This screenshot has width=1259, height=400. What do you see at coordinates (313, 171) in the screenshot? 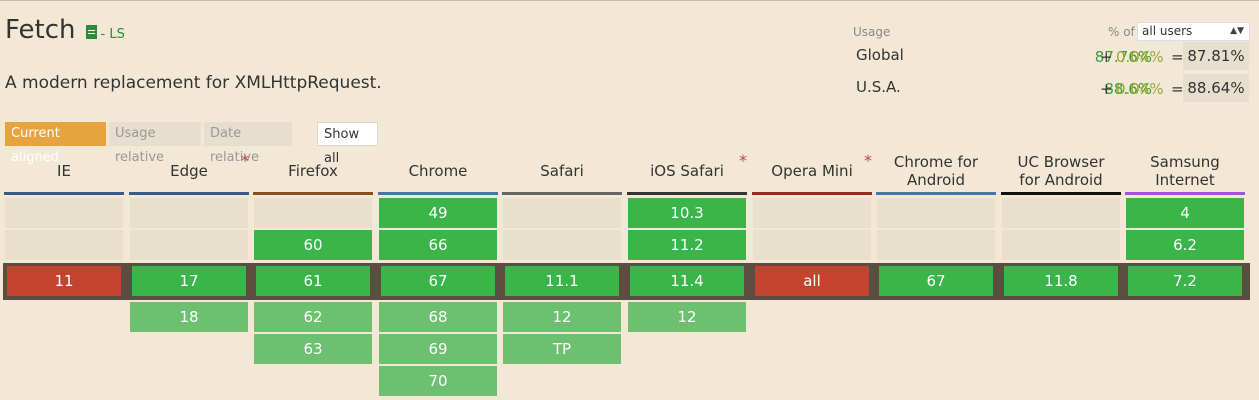
I see `browser-name: Firefox` at bounding box center [313, 171].